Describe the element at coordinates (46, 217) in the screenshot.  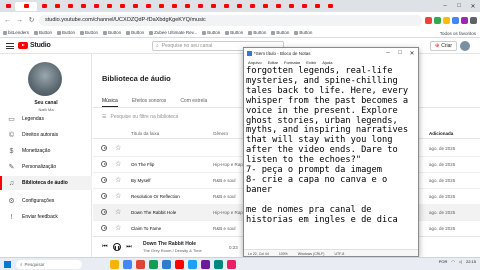
I see `sidebar-item: ! Enviar feedback` at that location.